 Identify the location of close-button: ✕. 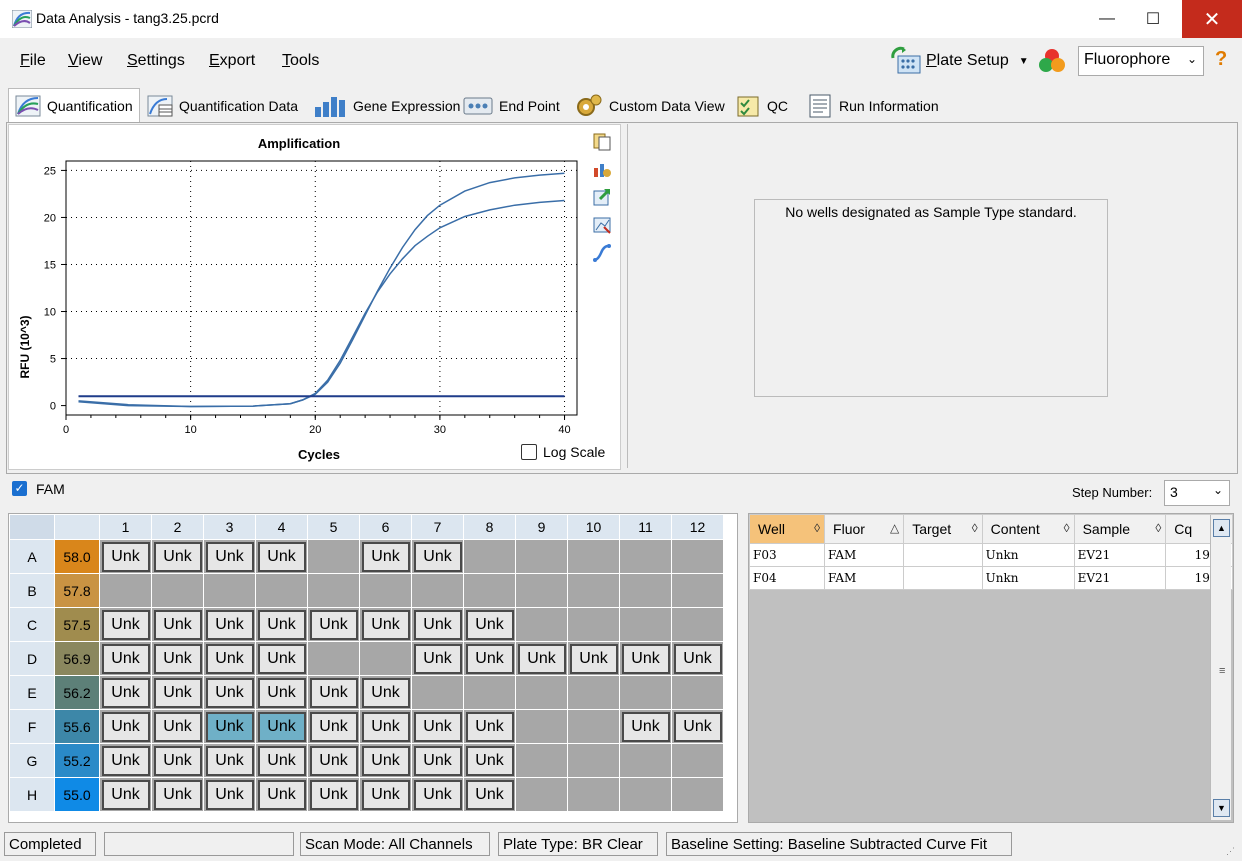
(1212, 19).